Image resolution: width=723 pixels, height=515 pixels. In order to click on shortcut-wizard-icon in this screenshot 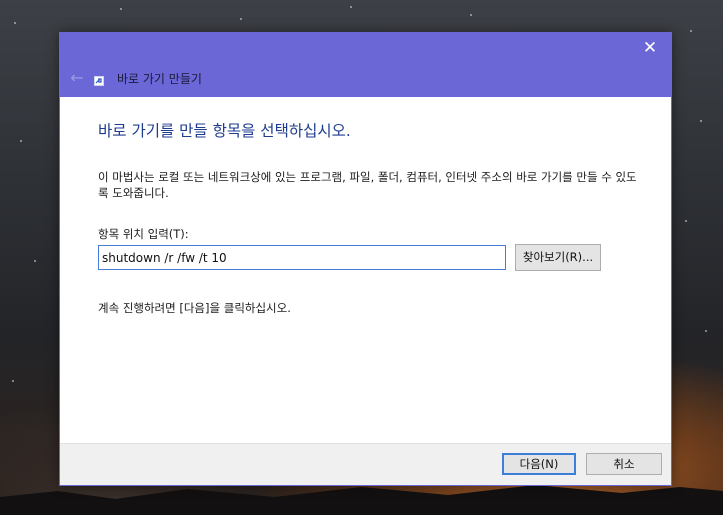, I will do `click(99, 81)`.